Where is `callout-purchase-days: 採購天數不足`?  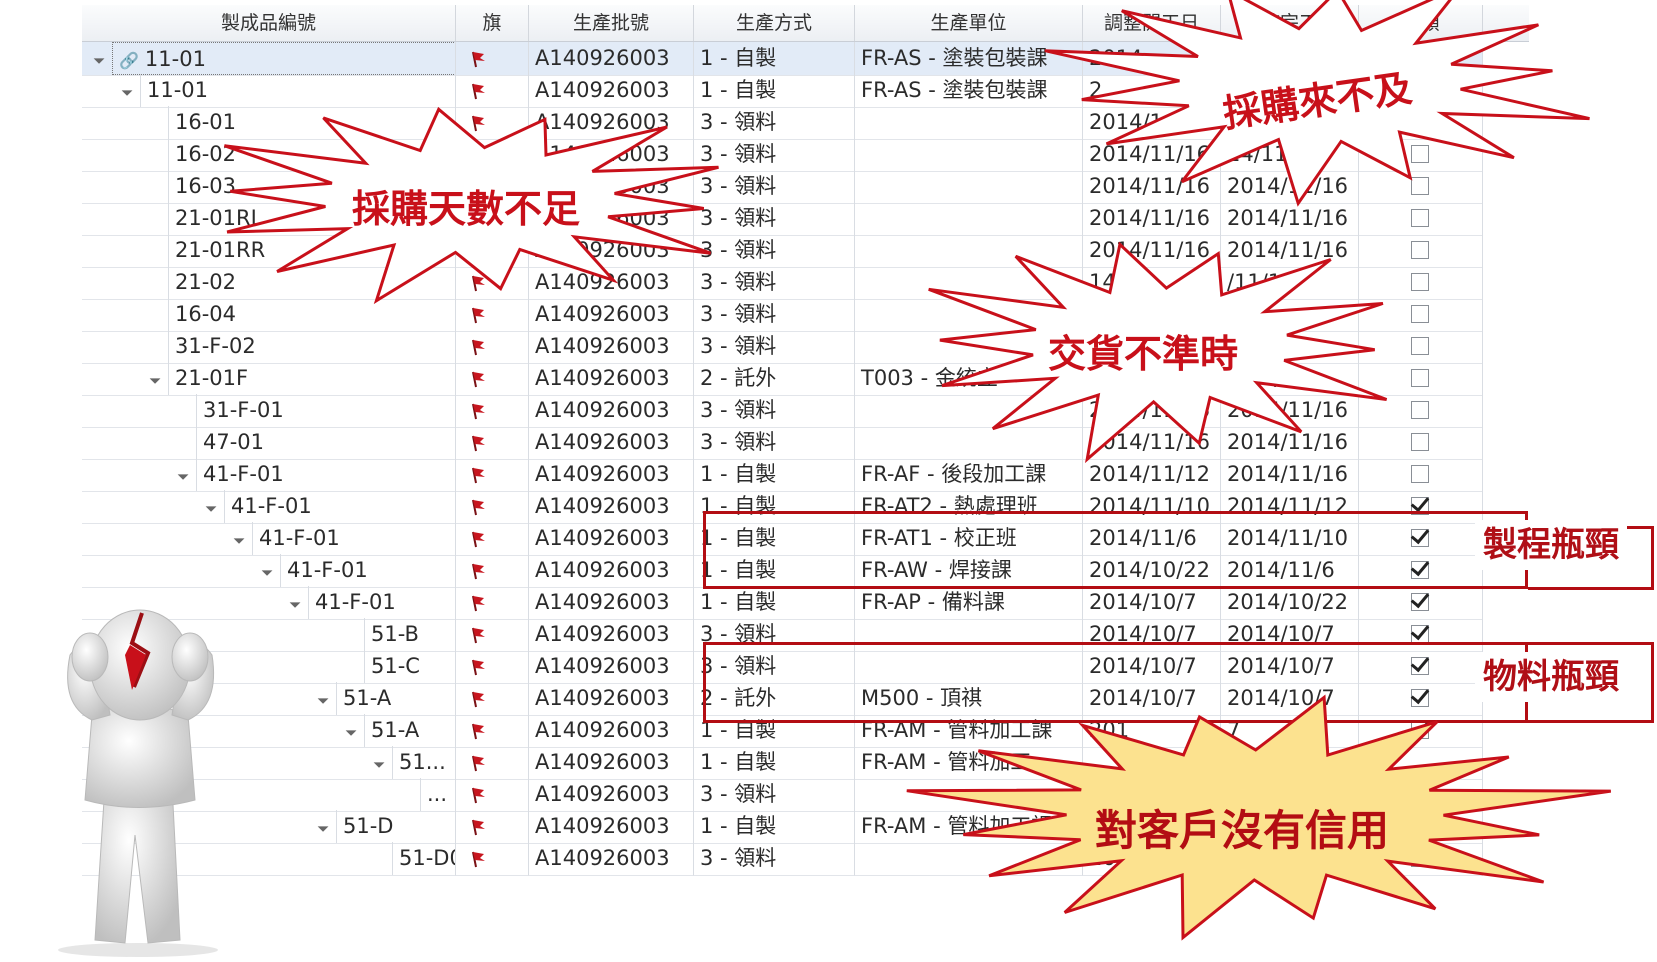
callout-purchase-days: 採購天數不足 is located at coordinates (466, 209).